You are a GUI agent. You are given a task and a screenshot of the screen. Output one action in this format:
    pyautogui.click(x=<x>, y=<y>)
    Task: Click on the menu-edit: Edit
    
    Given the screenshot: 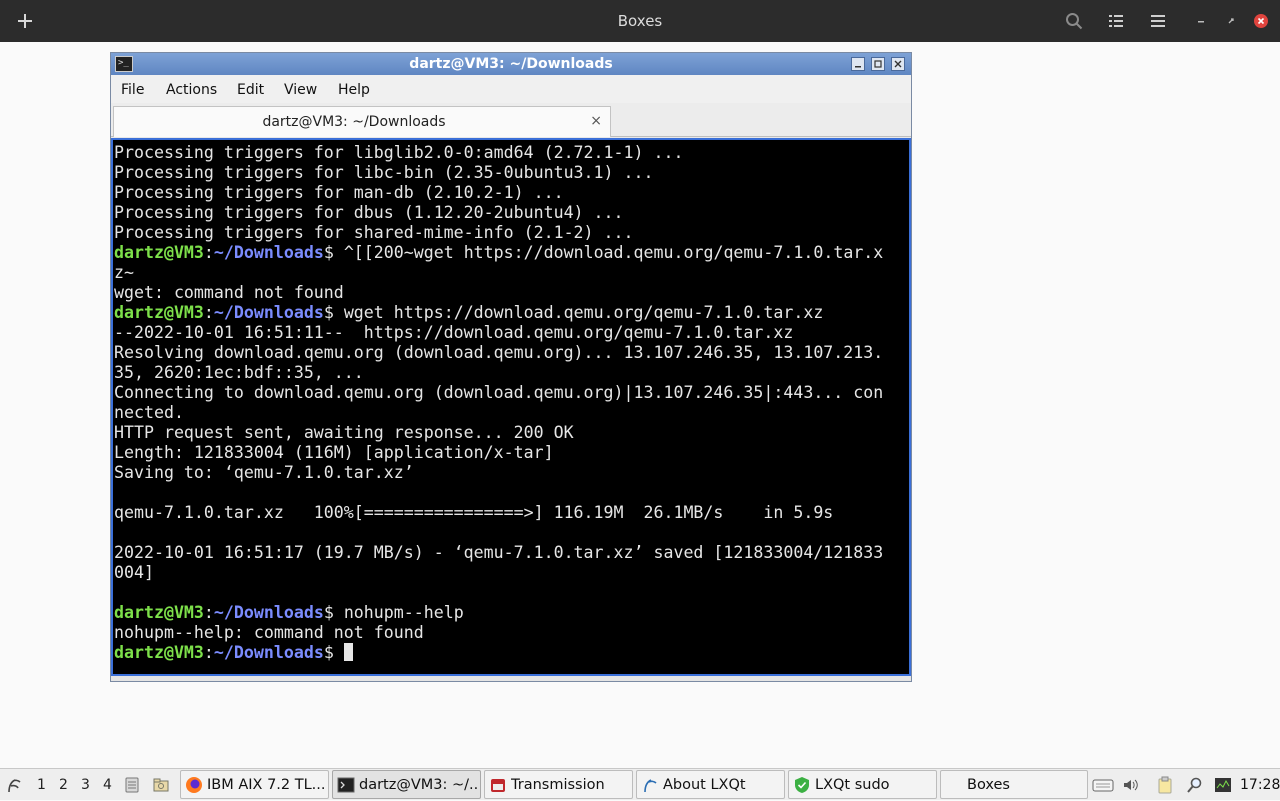 What is the action you would take?
    pyautogui.click(x=250, y=89)
    